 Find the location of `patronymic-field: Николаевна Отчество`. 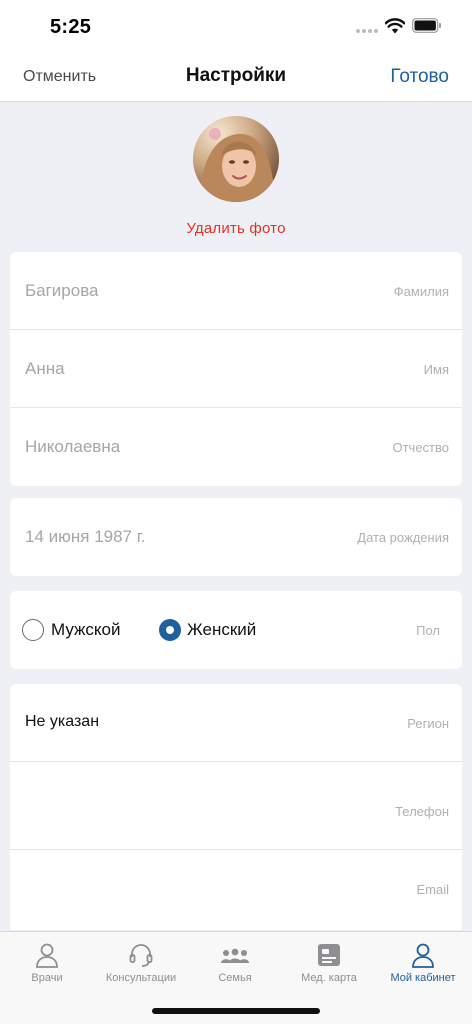

patronymic-field: Николаевна Отчество is located at coordinates (236, 447).